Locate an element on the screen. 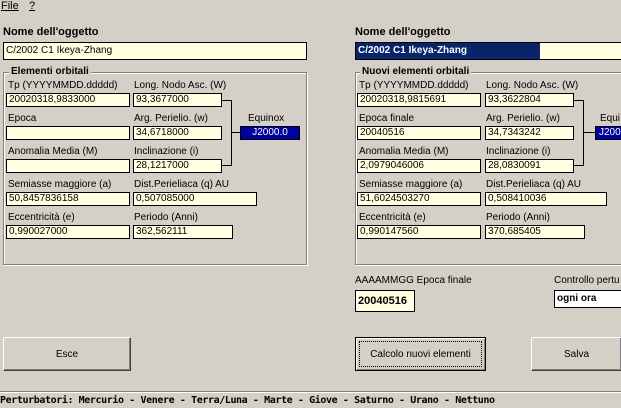 The image size is (621, 408). right-equinox-connector is located at coordinates (589, 132).